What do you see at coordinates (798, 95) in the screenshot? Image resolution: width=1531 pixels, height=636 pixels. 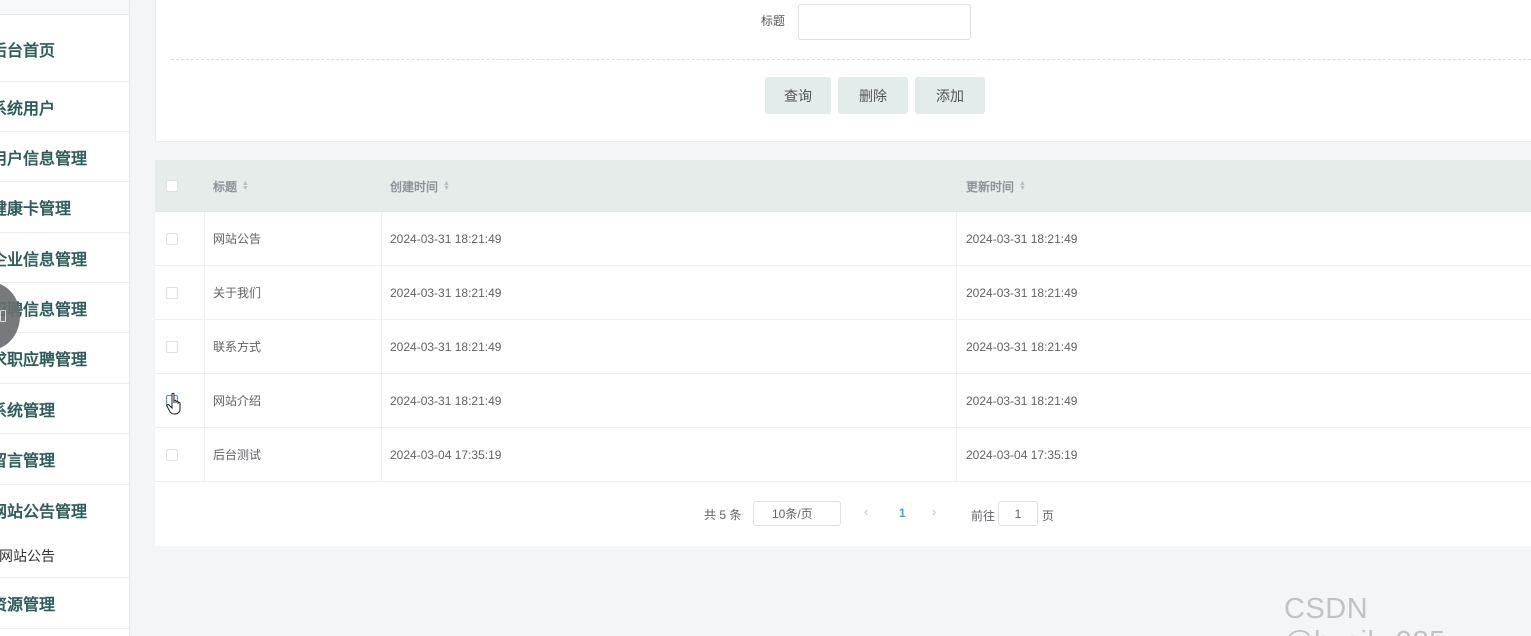 I see `query-button: 查询` at bounding box center [798, 95].